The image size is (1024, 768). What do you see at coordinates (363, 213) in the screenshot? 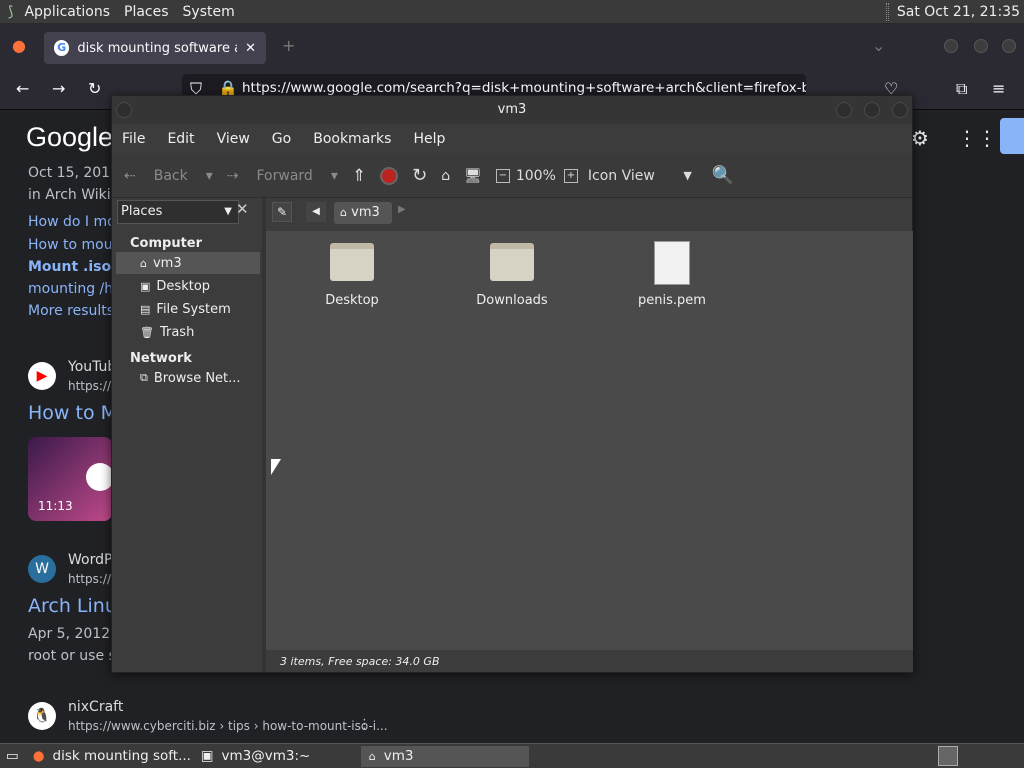
I see `crumb-vm3: ⌂ vm3` at bounding box center [363, 213].